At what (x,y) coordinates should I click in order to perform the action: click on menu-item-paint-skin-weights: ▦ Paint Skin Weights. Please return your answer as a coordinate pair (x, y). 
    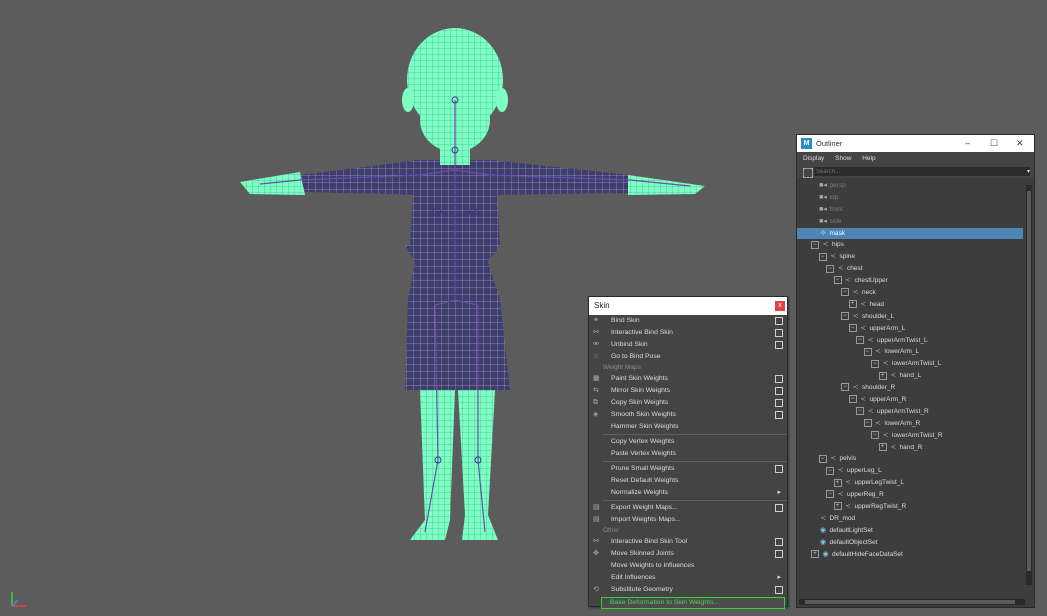
    Looking at the image, I should click on (688, 379).